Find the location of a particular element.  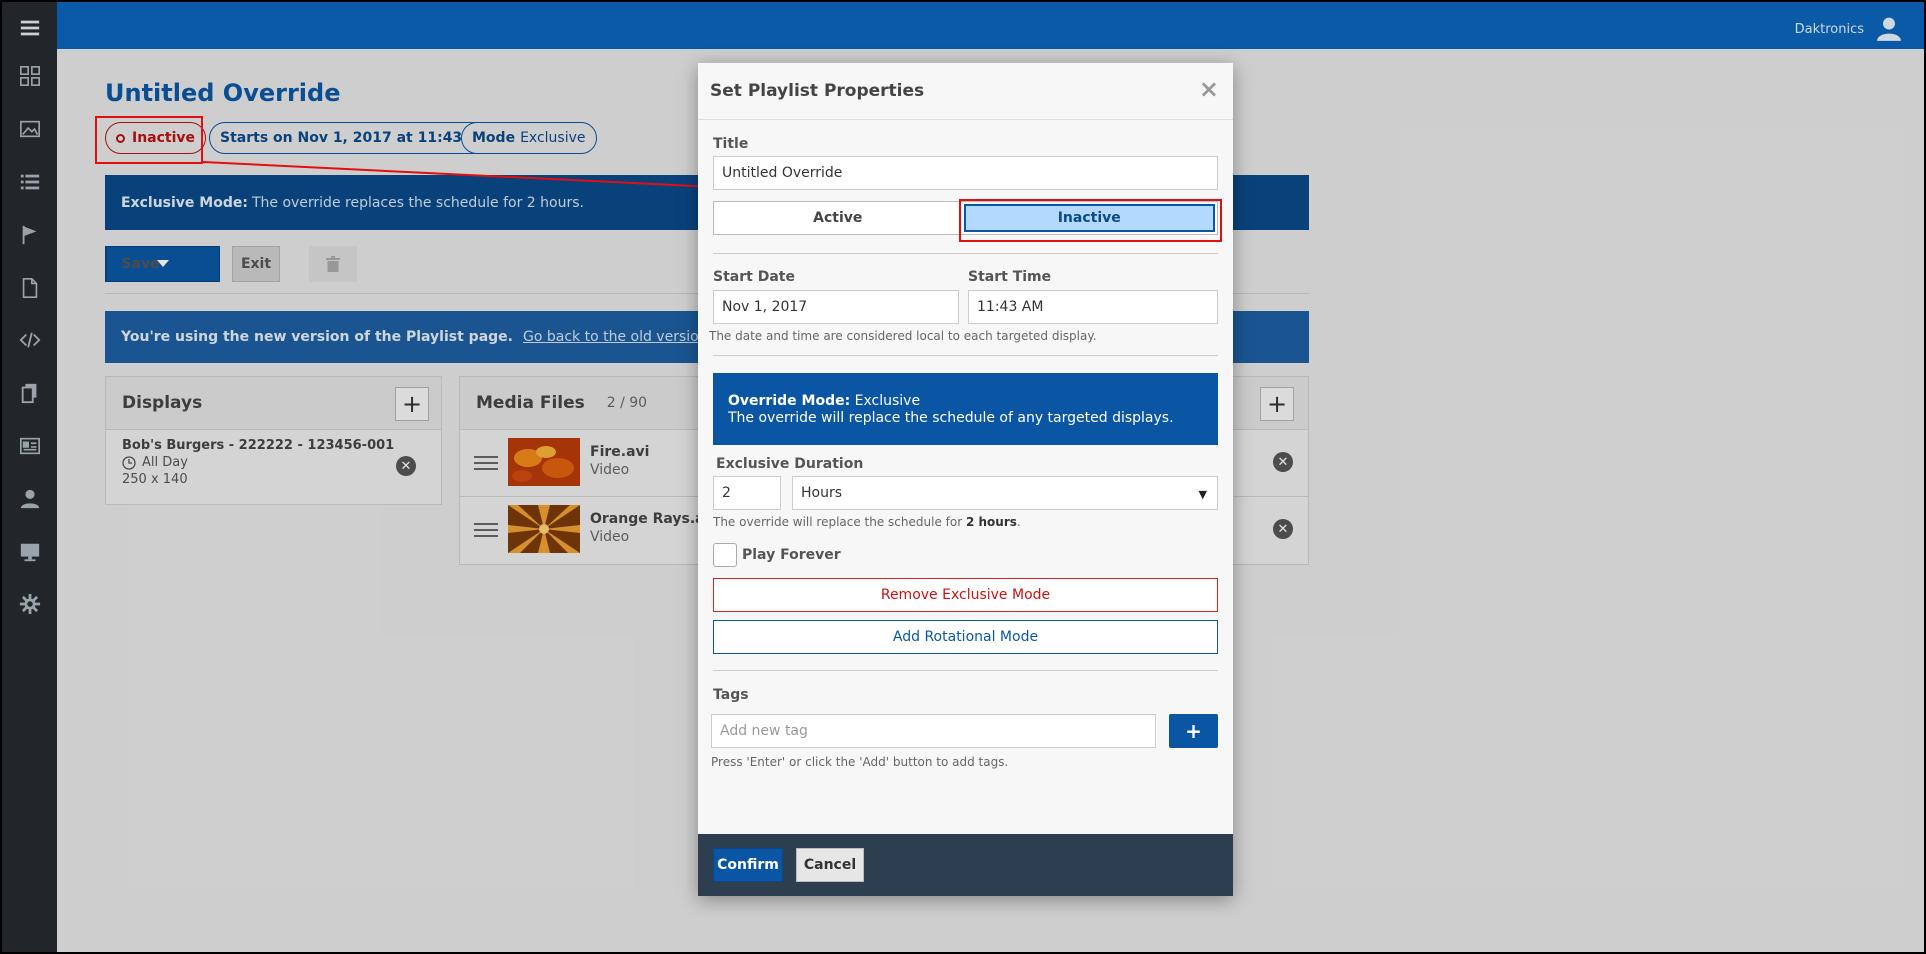

confirm-button: Confirm is located at coordinates (748, 865).